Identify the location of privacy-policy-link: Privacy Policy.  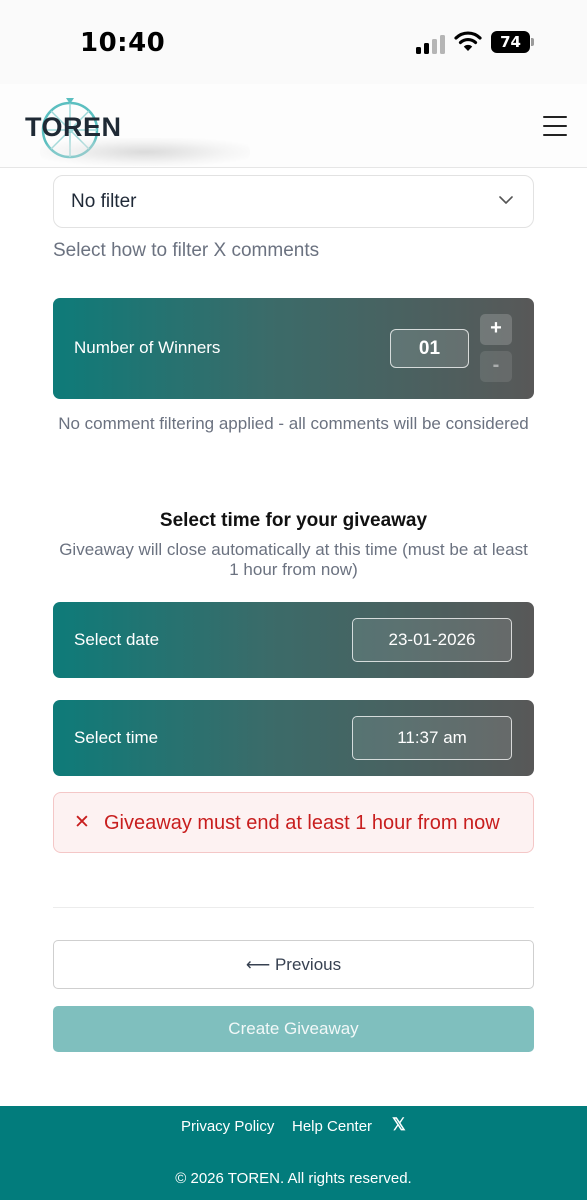
(227, 1126).